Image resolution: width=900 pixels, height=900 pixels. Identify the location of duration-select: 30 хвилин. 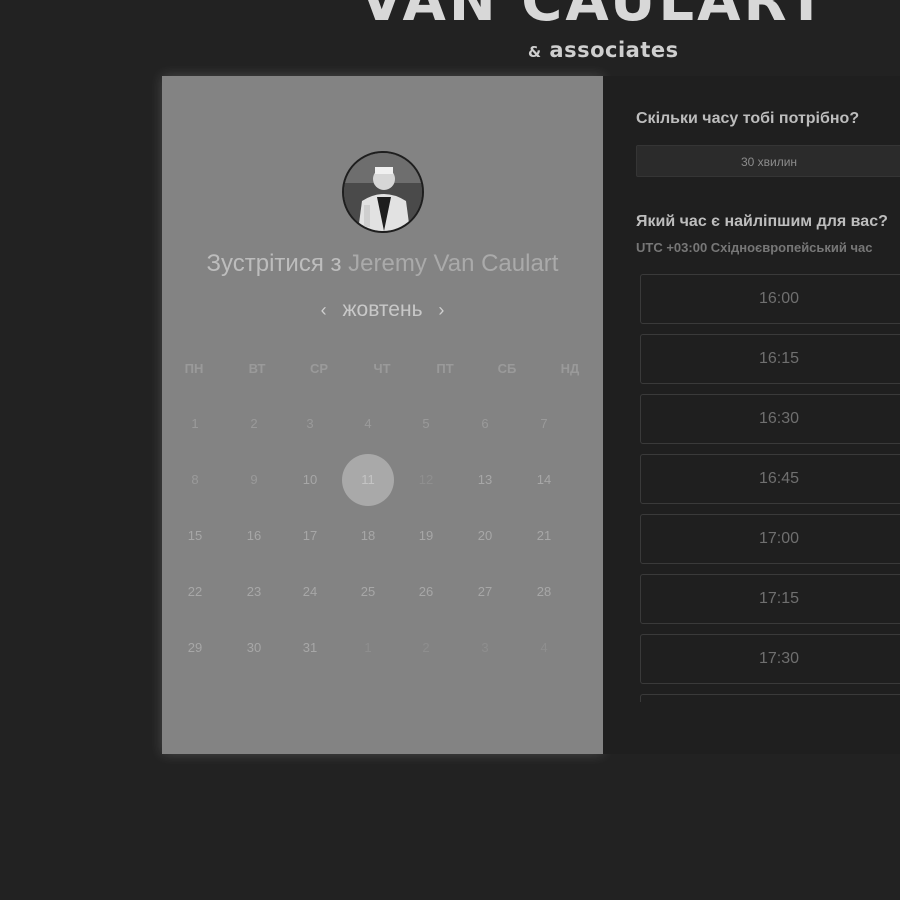
(768, 161).